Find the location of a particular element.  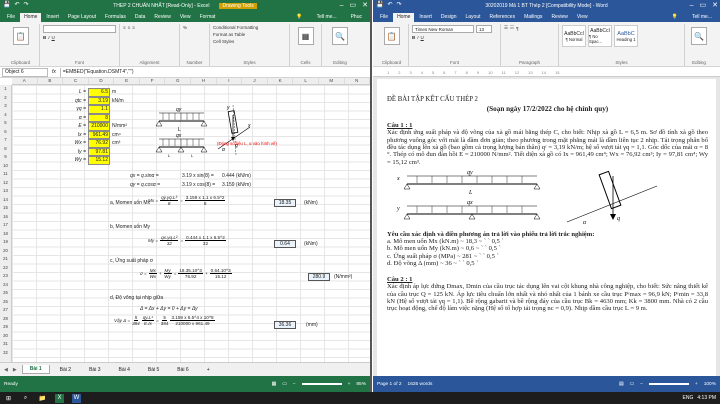

word-bold-icon: B is located at coordinates (413, 37).